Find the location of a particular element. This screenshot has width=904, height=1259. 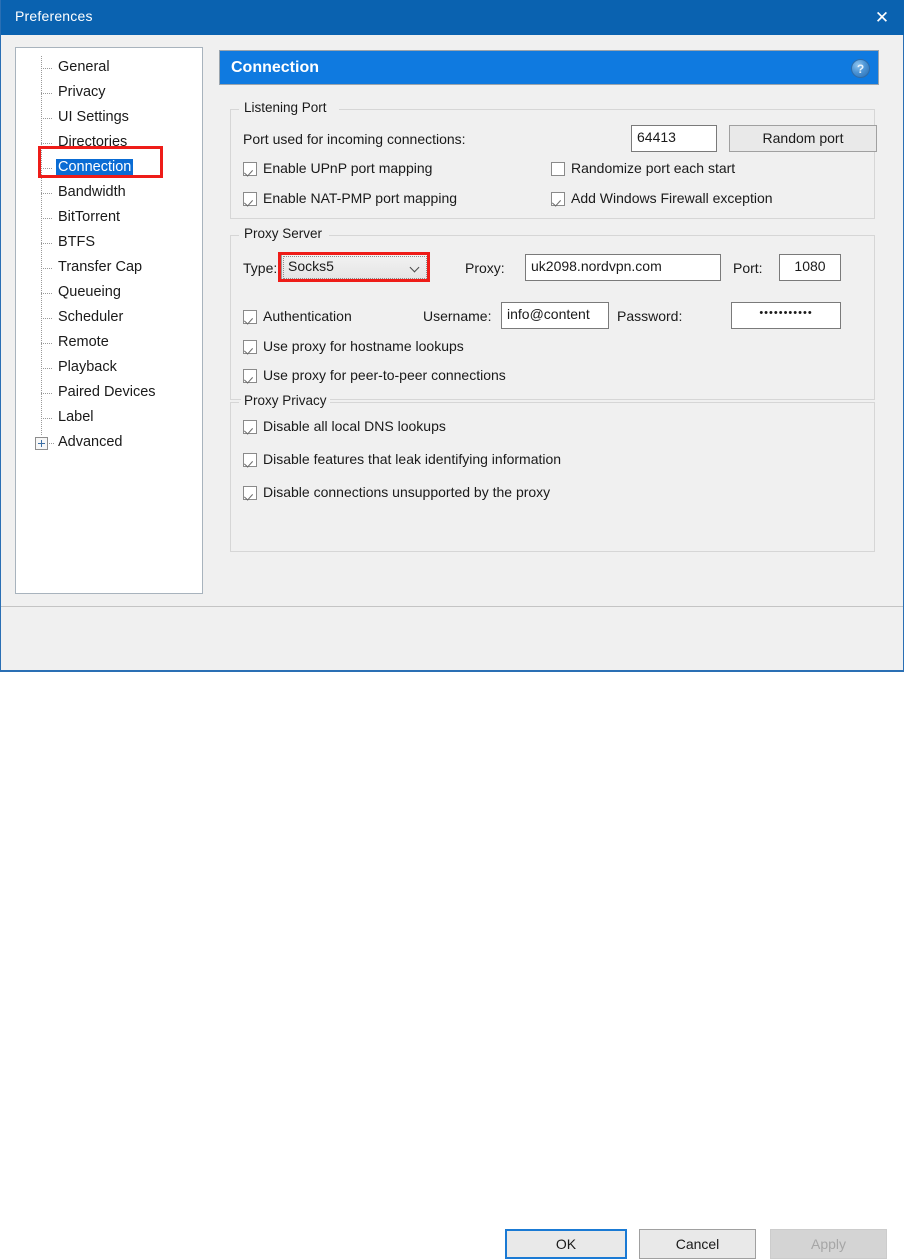

proxy-port-label: Port: is located at coordinates (748, 268).